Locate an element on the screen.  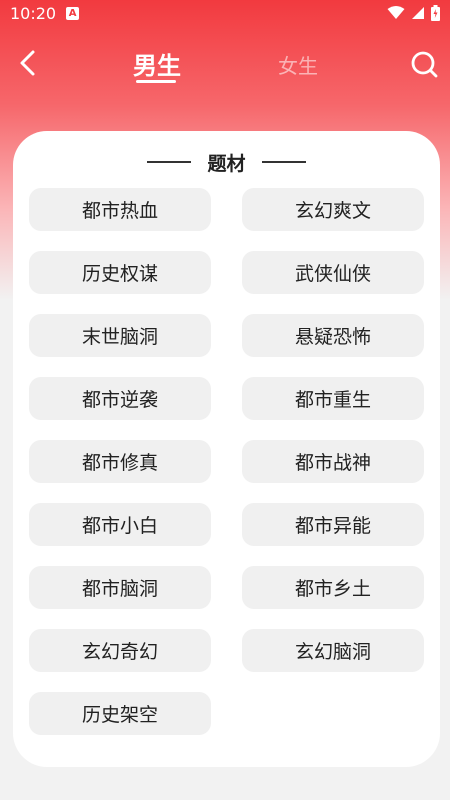
genre-chip: 都市重生 is located at coordinates (333, 398).